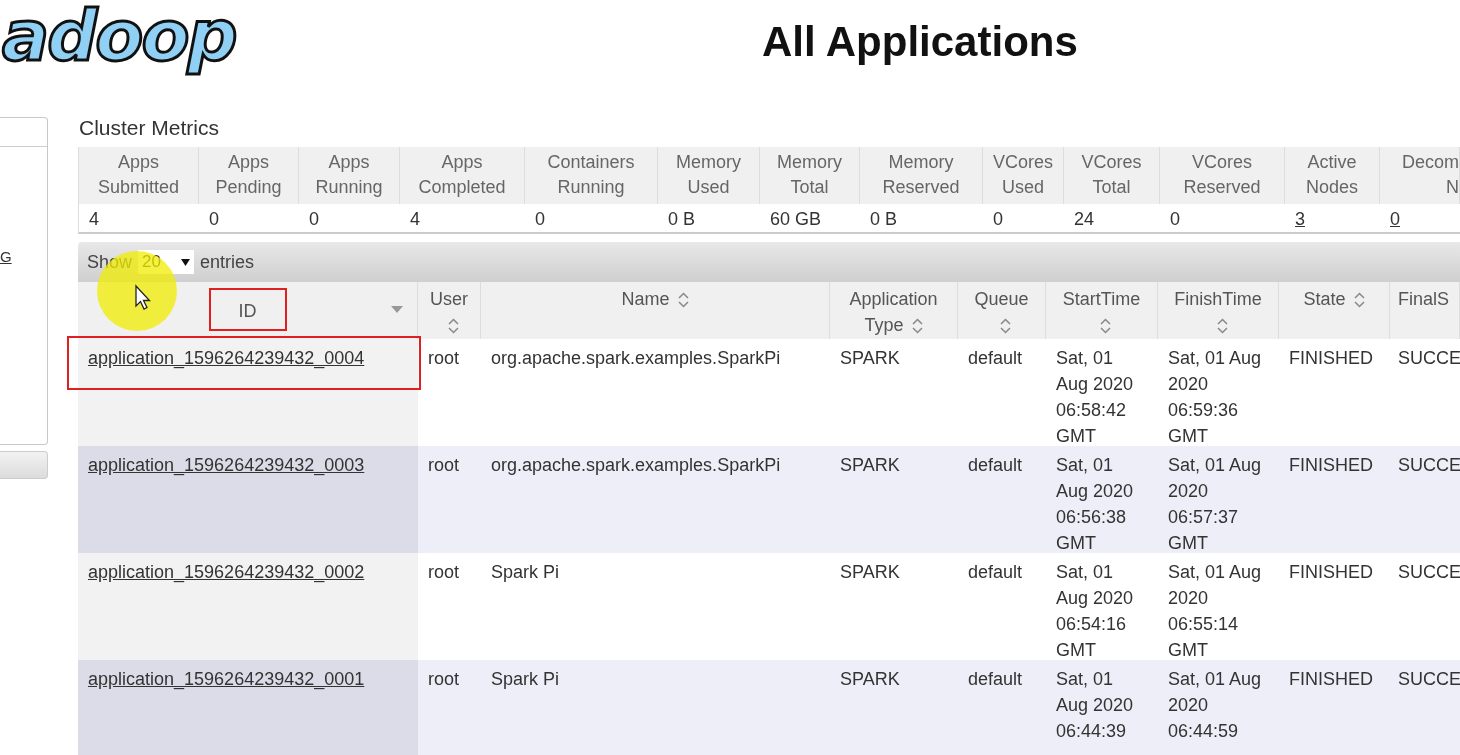 The width and height of the screenshot is (1460, 755). What do you see at coordinates (1112, 175) in the screenshot?
I see `metric-header: VCores Total` at bounding box center [1112, 175].